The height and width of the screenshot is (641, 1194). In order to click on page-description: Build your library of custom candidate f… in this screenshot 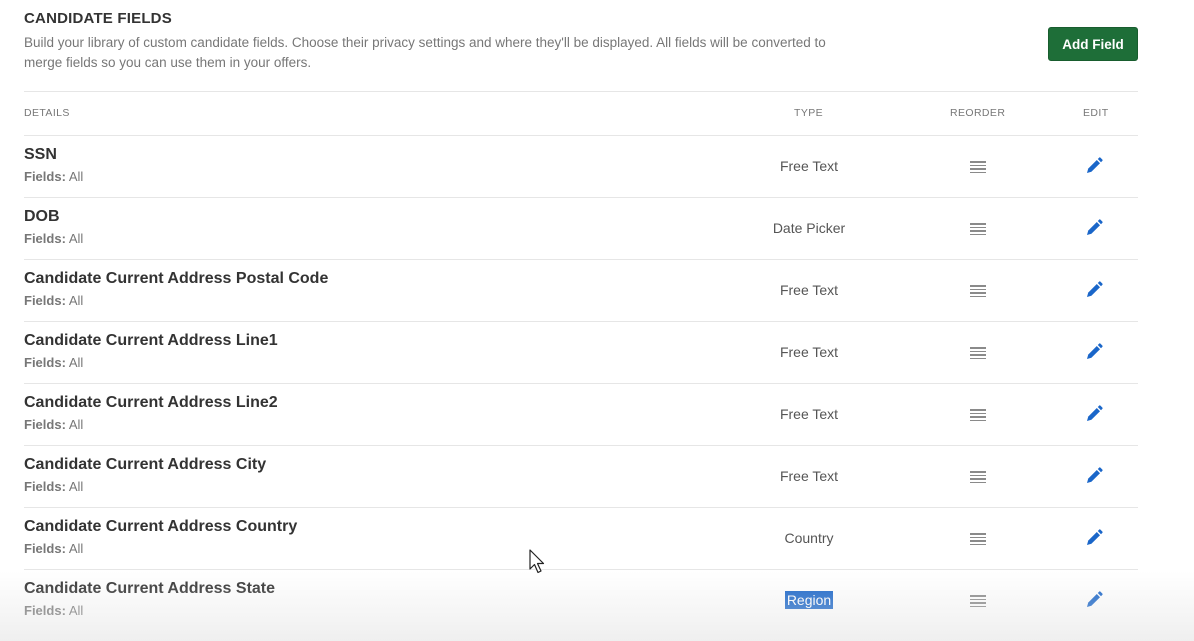, I will do `click(425, 52)`.